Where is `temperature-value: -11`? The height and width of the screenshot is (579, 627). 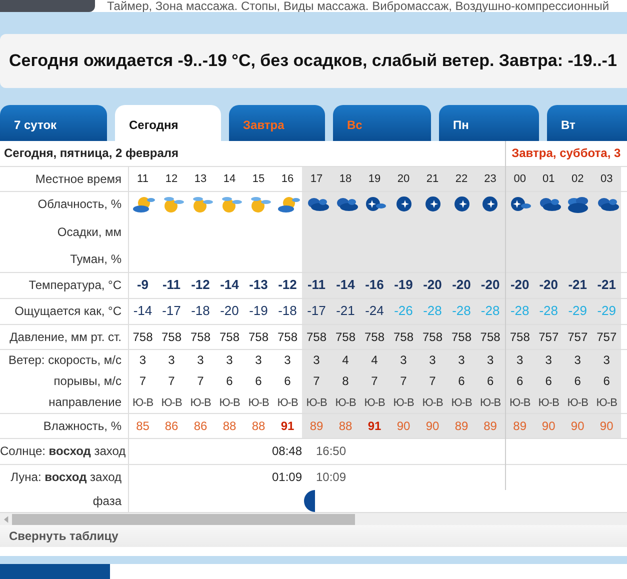 temperature-value: -11 is located at coordinates (171, 284).